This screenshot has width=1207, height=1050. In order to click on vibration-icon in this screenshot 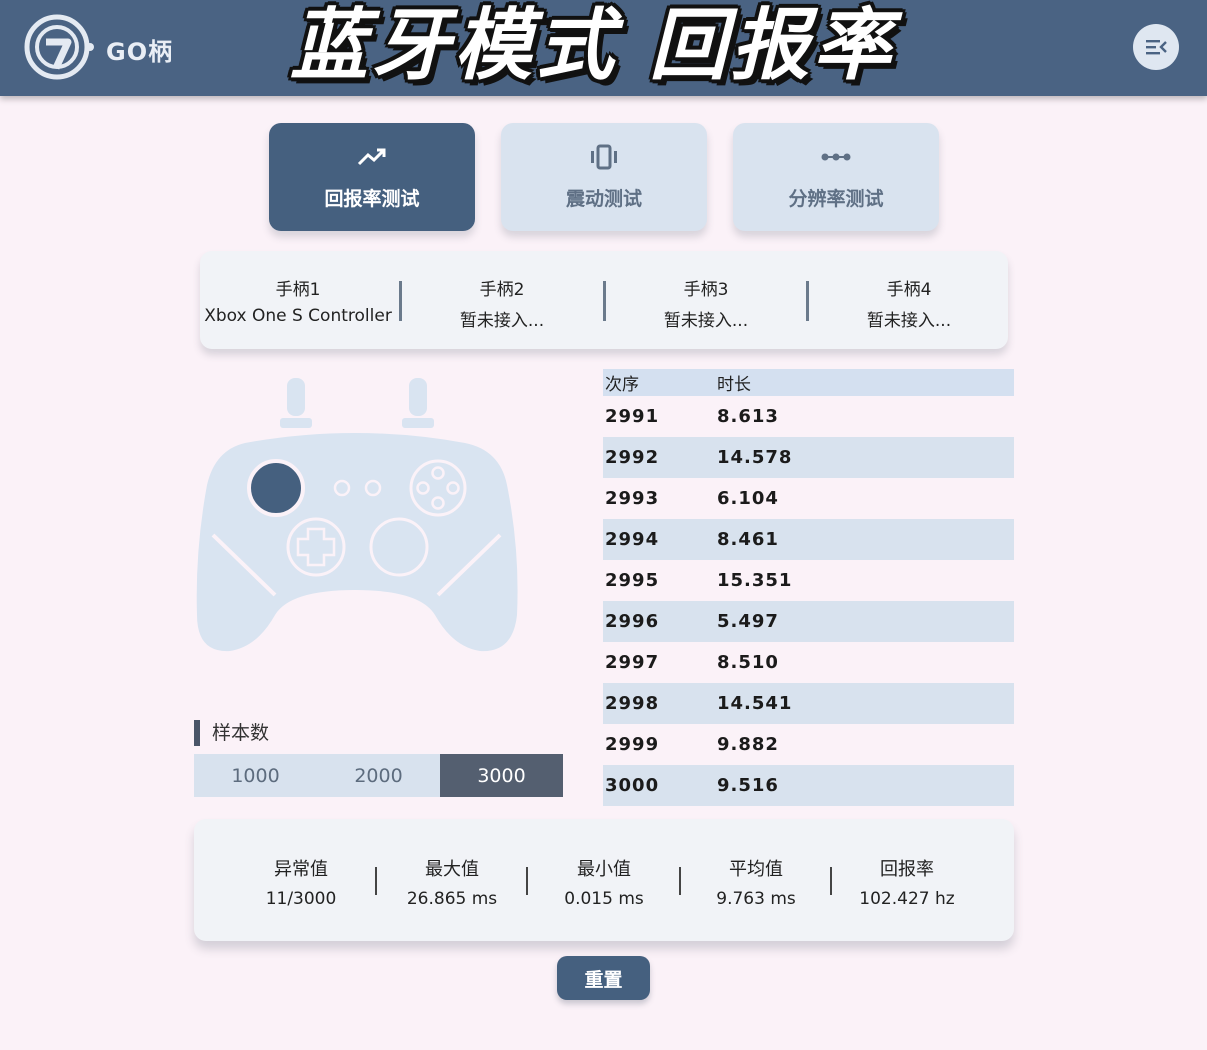, I will do `click(604, 156)`.